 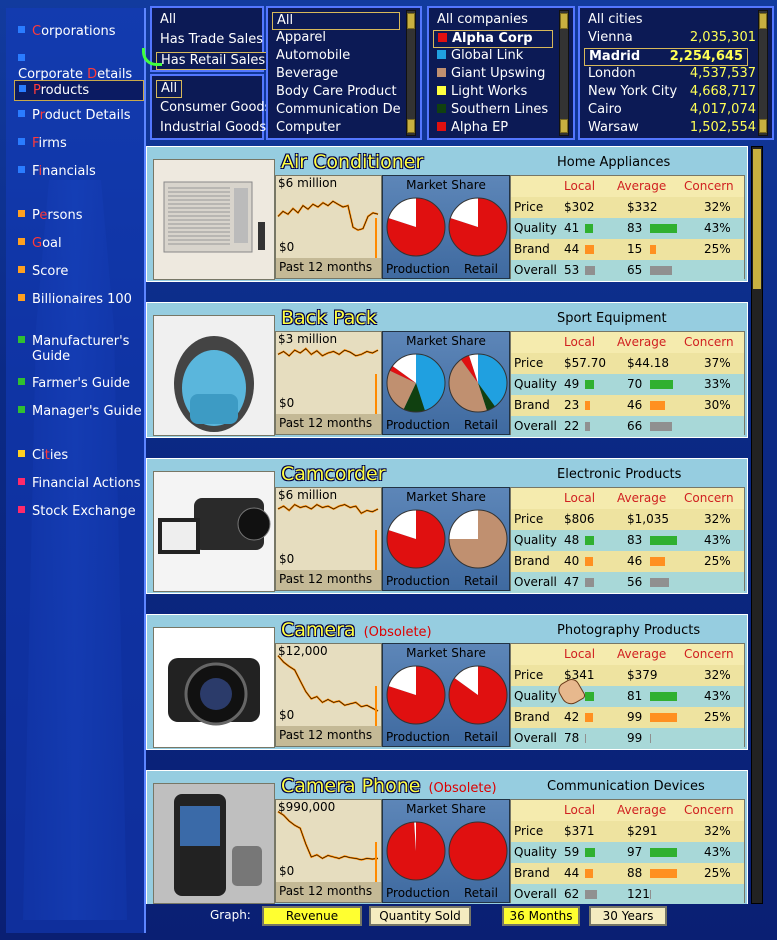 I want to click on market-share-title: Market Share, so click(x=446, y=497).